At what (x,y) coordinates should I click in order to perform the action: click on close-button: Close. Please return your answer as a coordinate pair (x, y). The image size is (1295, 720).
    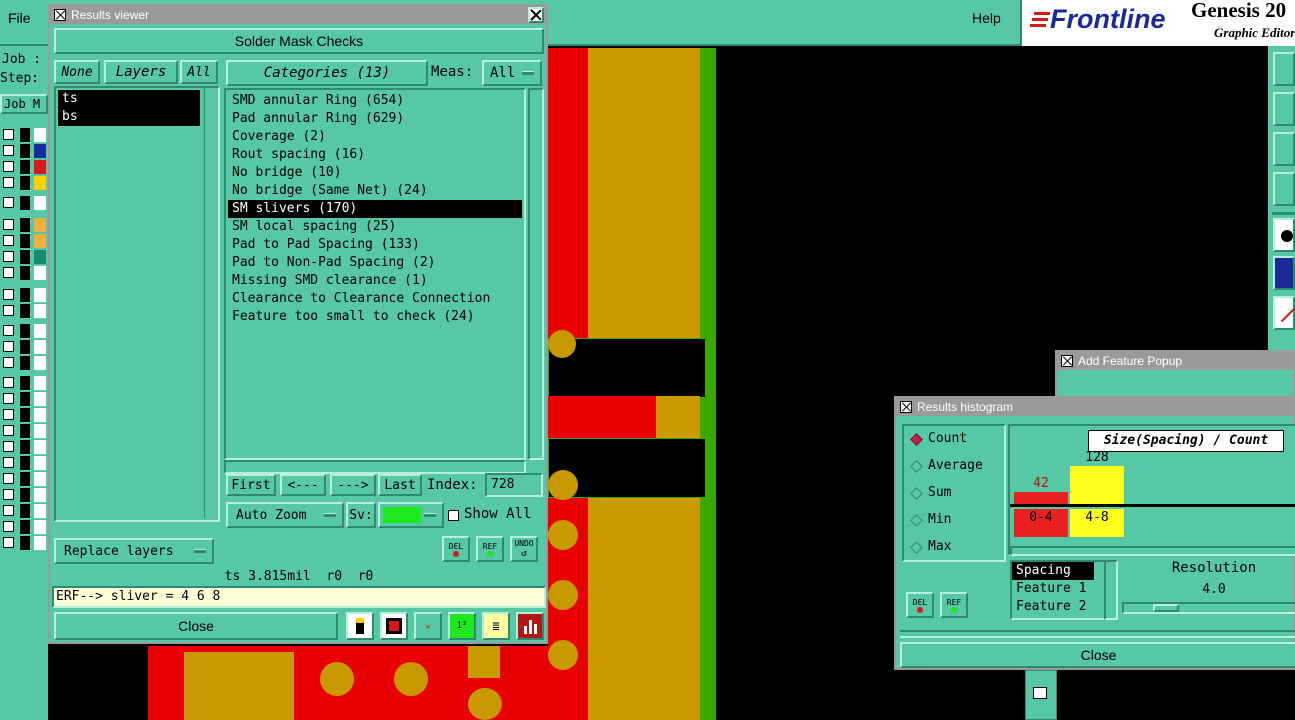
    Looking at the image, I should click on (196, 626).